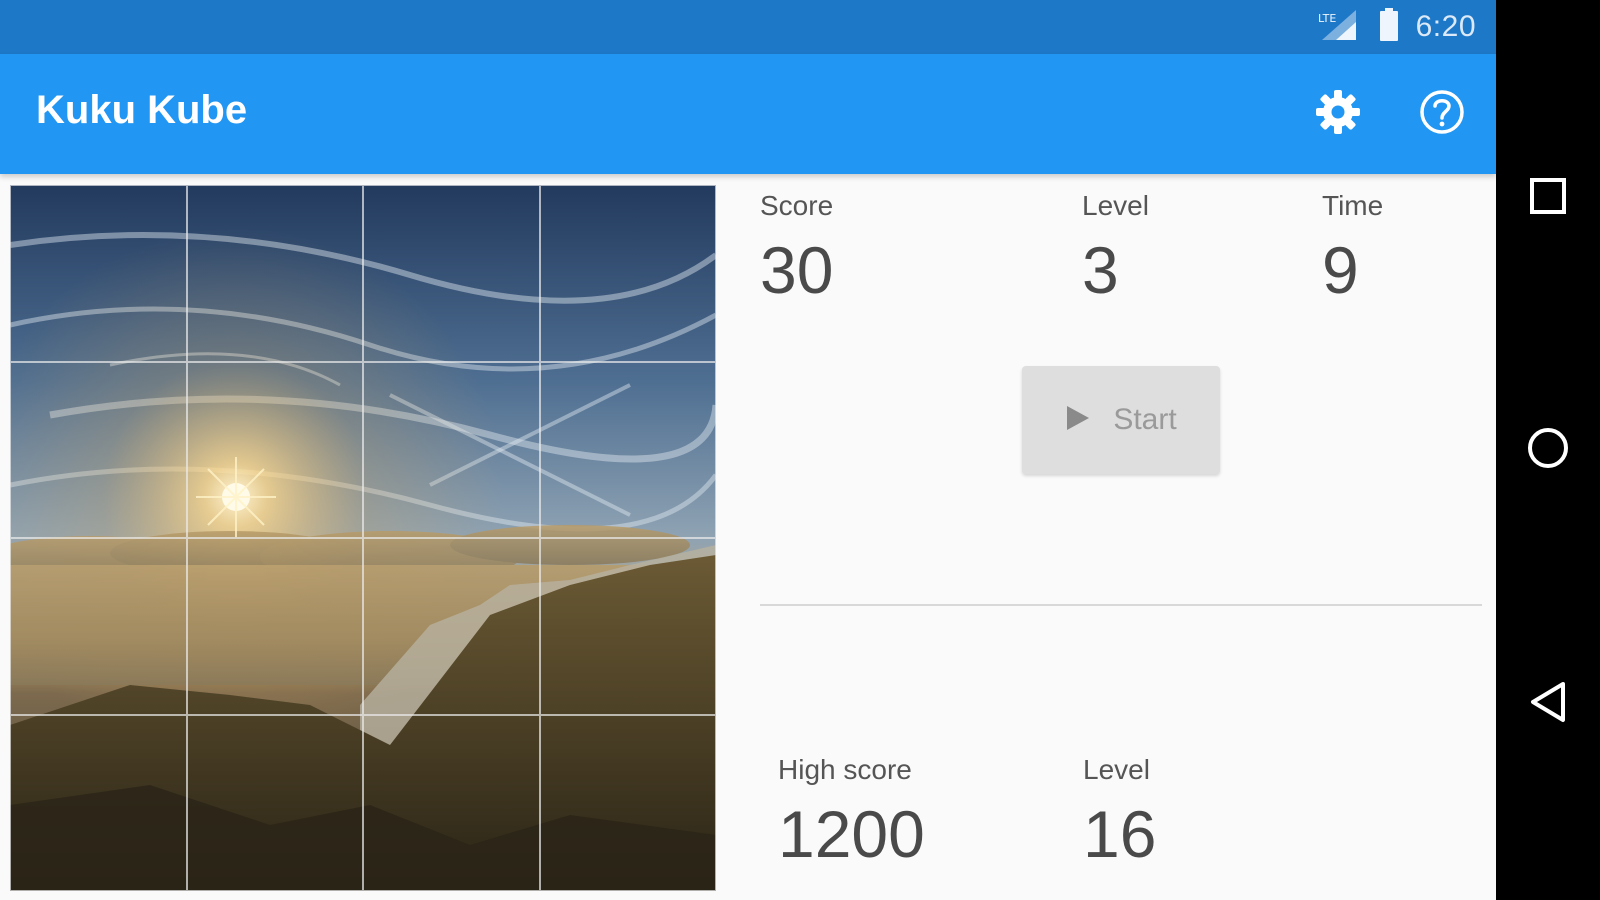  Describe the element at coordinates (797, 270) in the screenshot. I see `score-value: 30` at that location.